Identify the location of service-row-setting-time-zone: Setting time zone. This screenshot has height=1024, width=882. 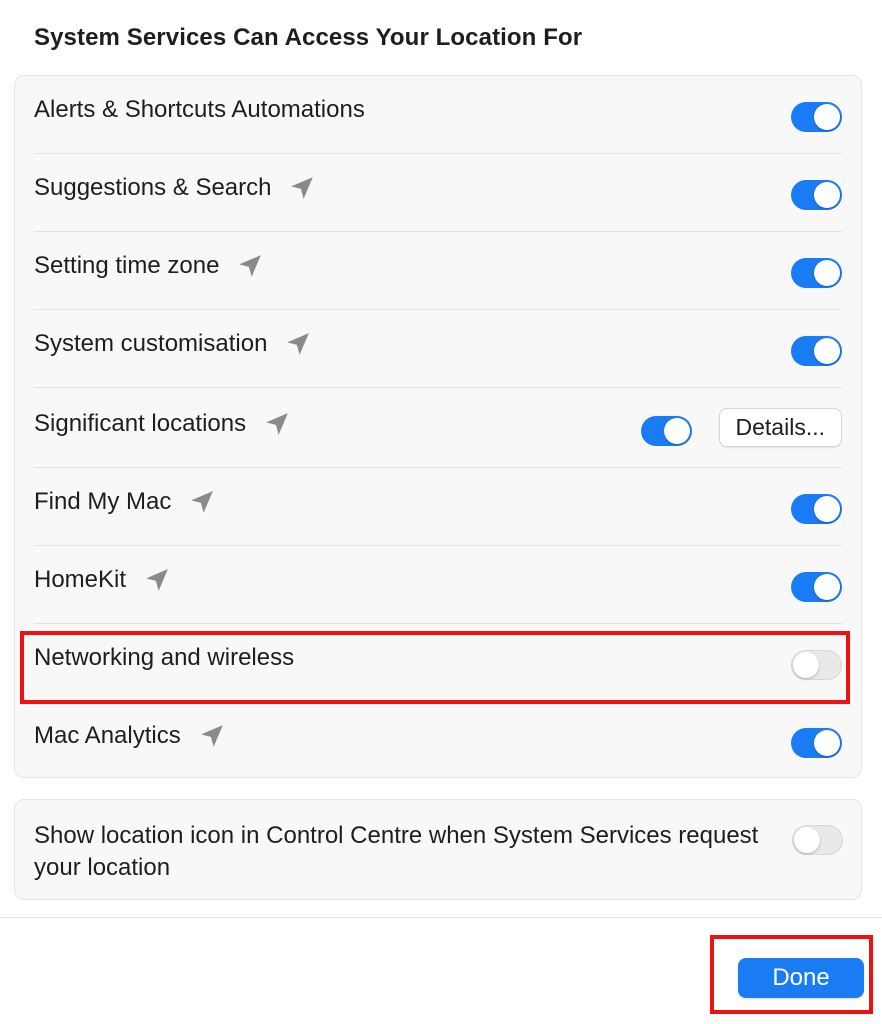
(438, 271).